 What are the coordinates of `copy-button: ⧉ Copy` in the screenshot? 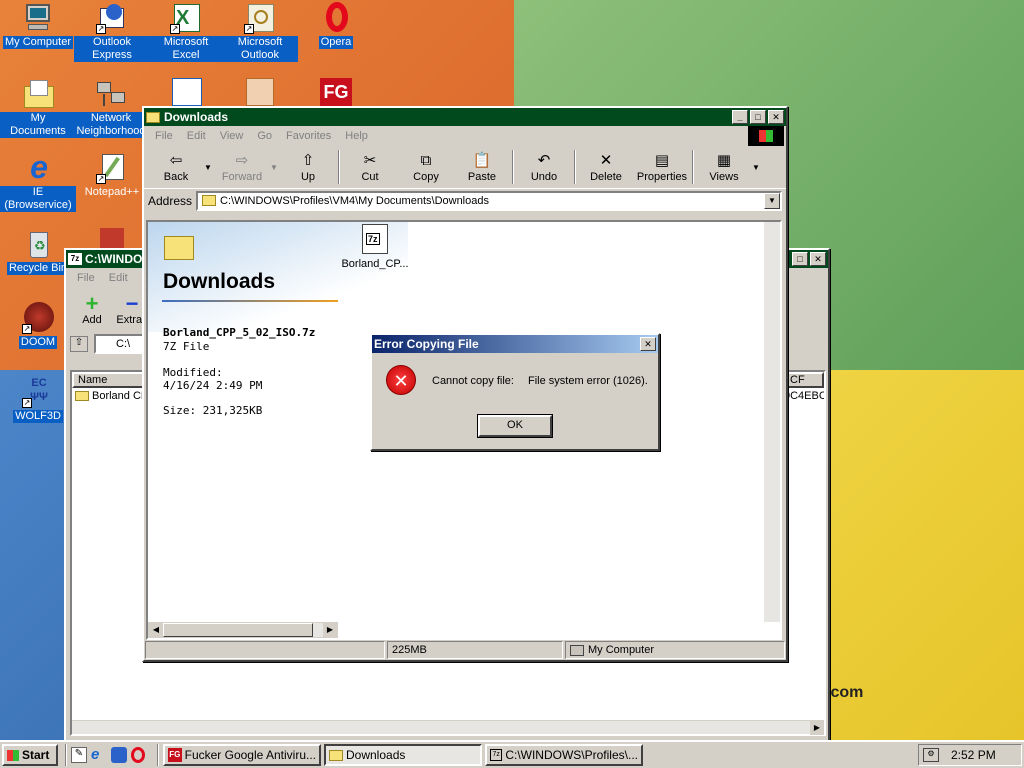 It's located at (426, 167).